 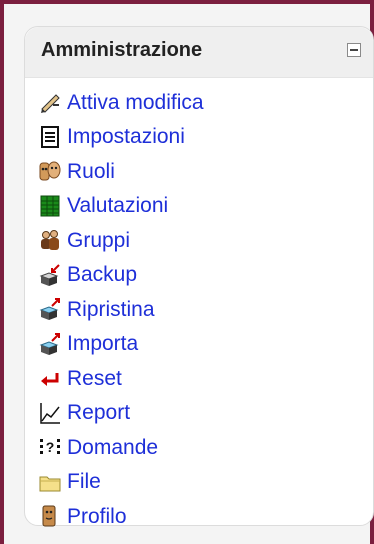 What do you see at coordinates (97, 516) in the screenshot?
I see `menu-item-label: Profilo` at bounding box center [97, 516].